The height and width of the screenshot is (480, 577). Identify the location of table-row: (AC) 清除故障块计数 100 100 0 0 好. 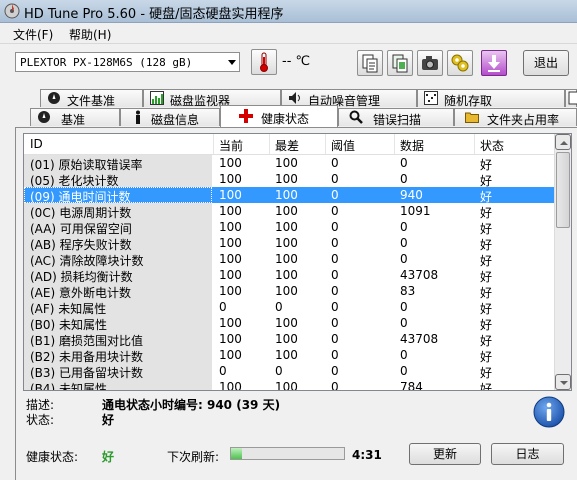
(289, 259).